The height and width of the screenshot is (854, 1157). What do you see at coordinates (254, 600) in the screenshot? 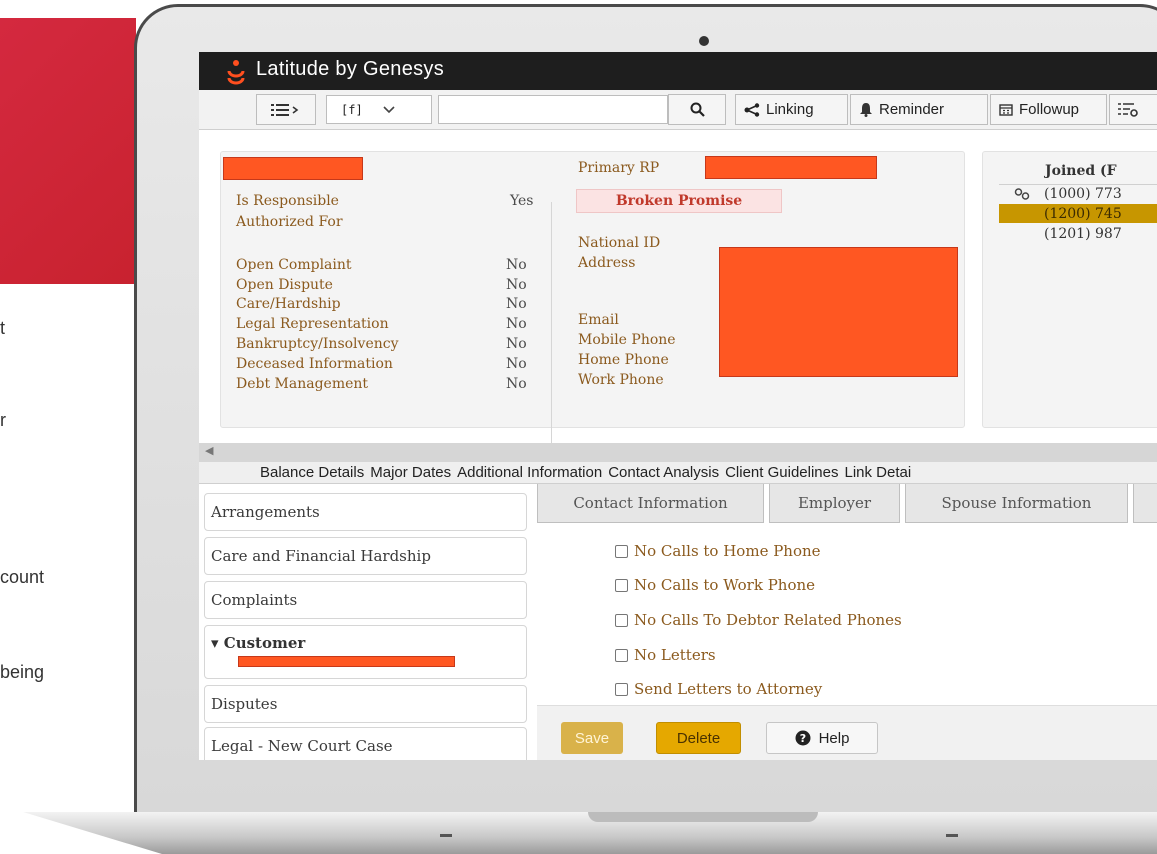
I see `sidebar-item-label: Complaints` at bounding box center [254, 600].